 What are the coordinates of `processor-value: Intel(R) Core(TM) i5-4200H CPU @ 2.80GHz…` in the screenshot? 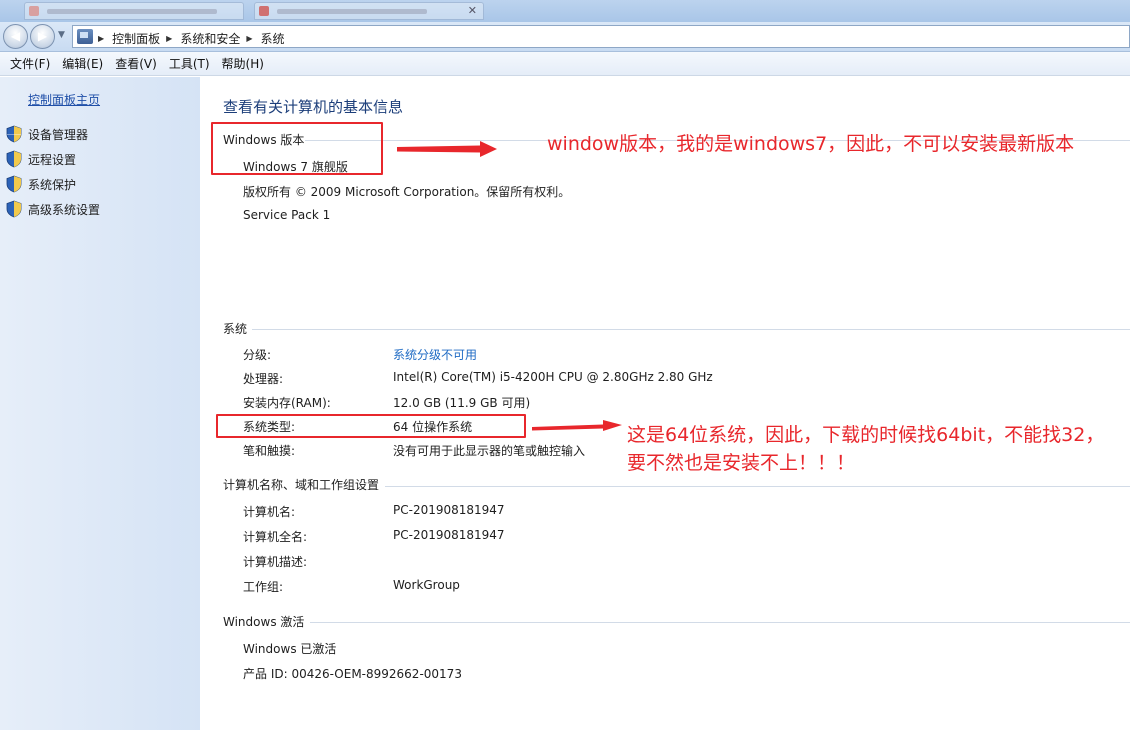 It's located at (553, 377).